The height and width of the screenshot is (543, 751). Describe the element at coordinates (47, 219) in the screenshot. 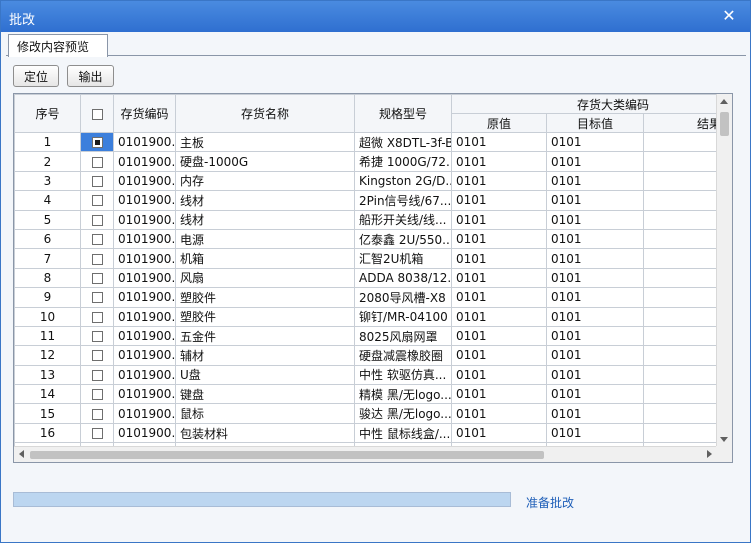

I see `cell-no: 5` at that location.